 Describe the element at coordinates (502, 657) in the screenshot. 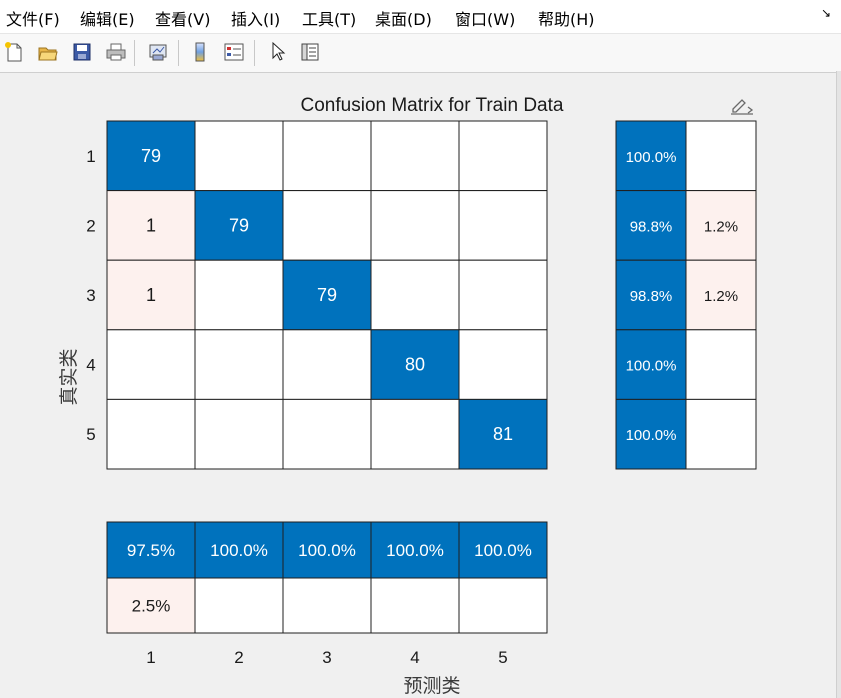

I see `column-tick-label: 5` at that location.